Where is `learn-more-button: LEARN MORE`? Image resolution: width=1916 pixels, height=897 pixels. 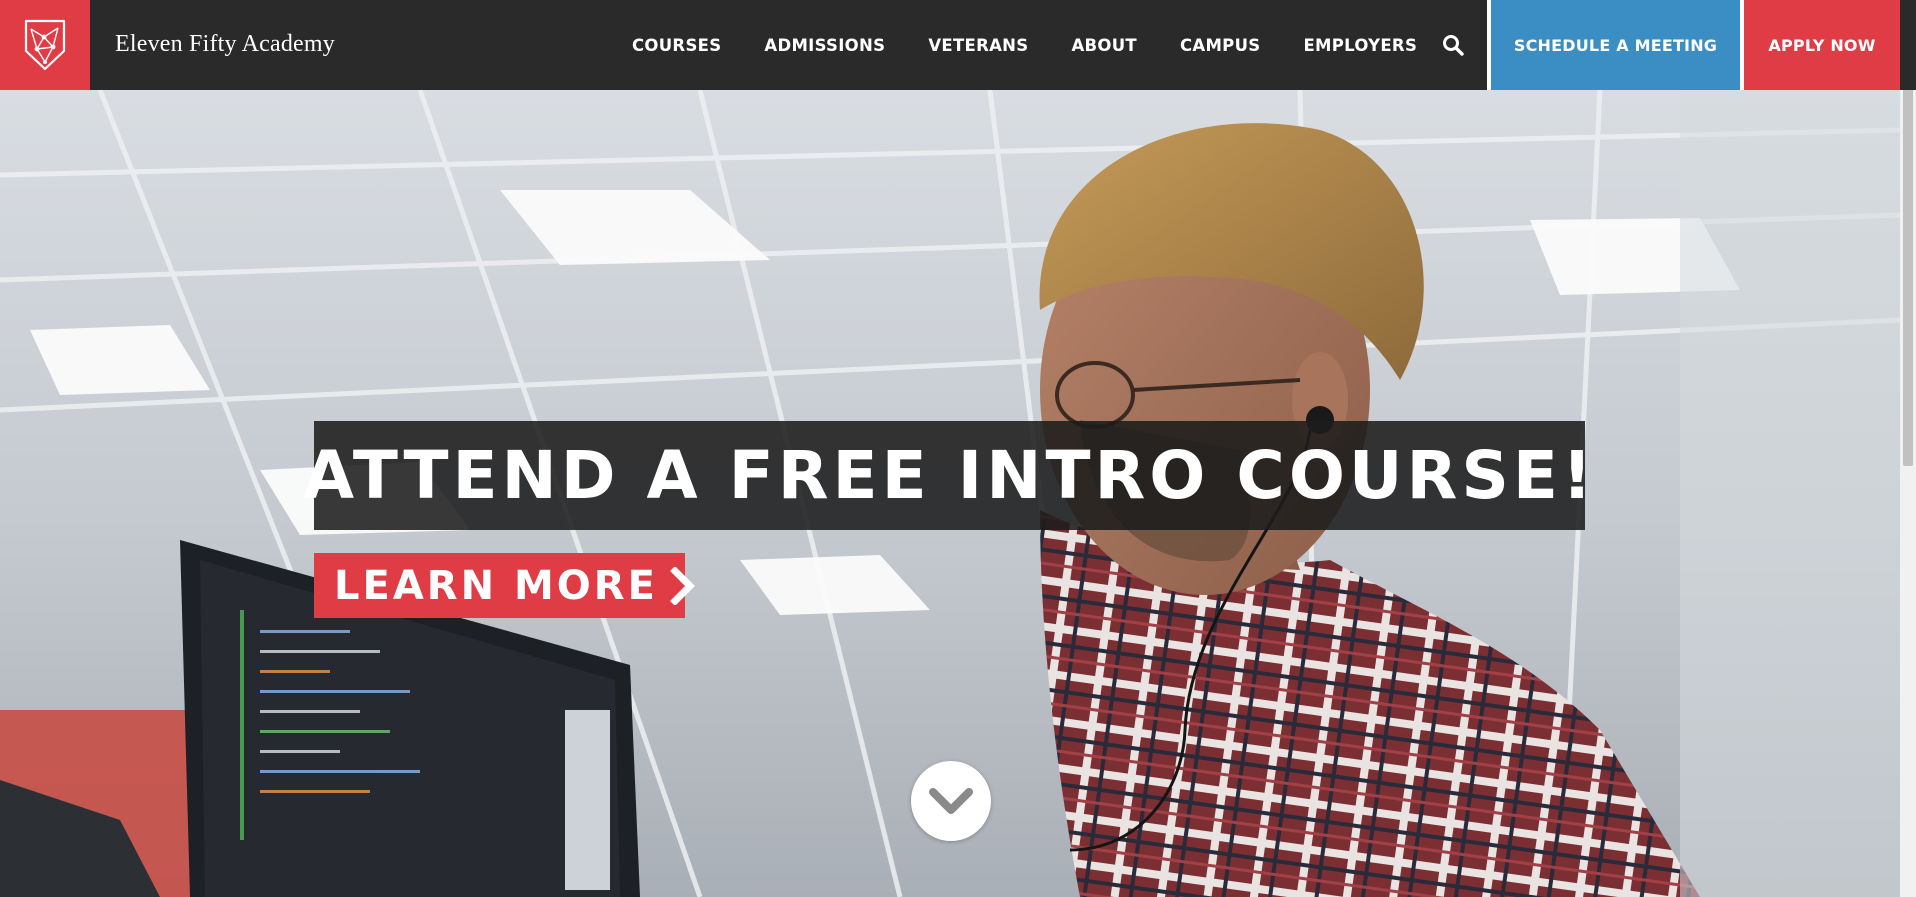
learn-more-button: LEARN MORE is located at coordinates (504, 585).